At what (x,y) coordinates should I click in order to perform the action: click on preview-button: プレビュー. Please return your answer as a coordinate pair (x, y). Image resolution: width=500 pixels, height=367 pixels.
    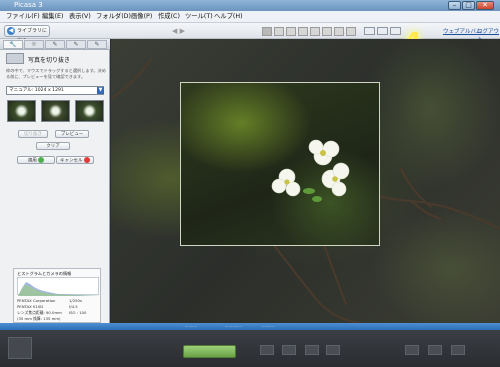
    Looking at the image, I should click on (72, 134).